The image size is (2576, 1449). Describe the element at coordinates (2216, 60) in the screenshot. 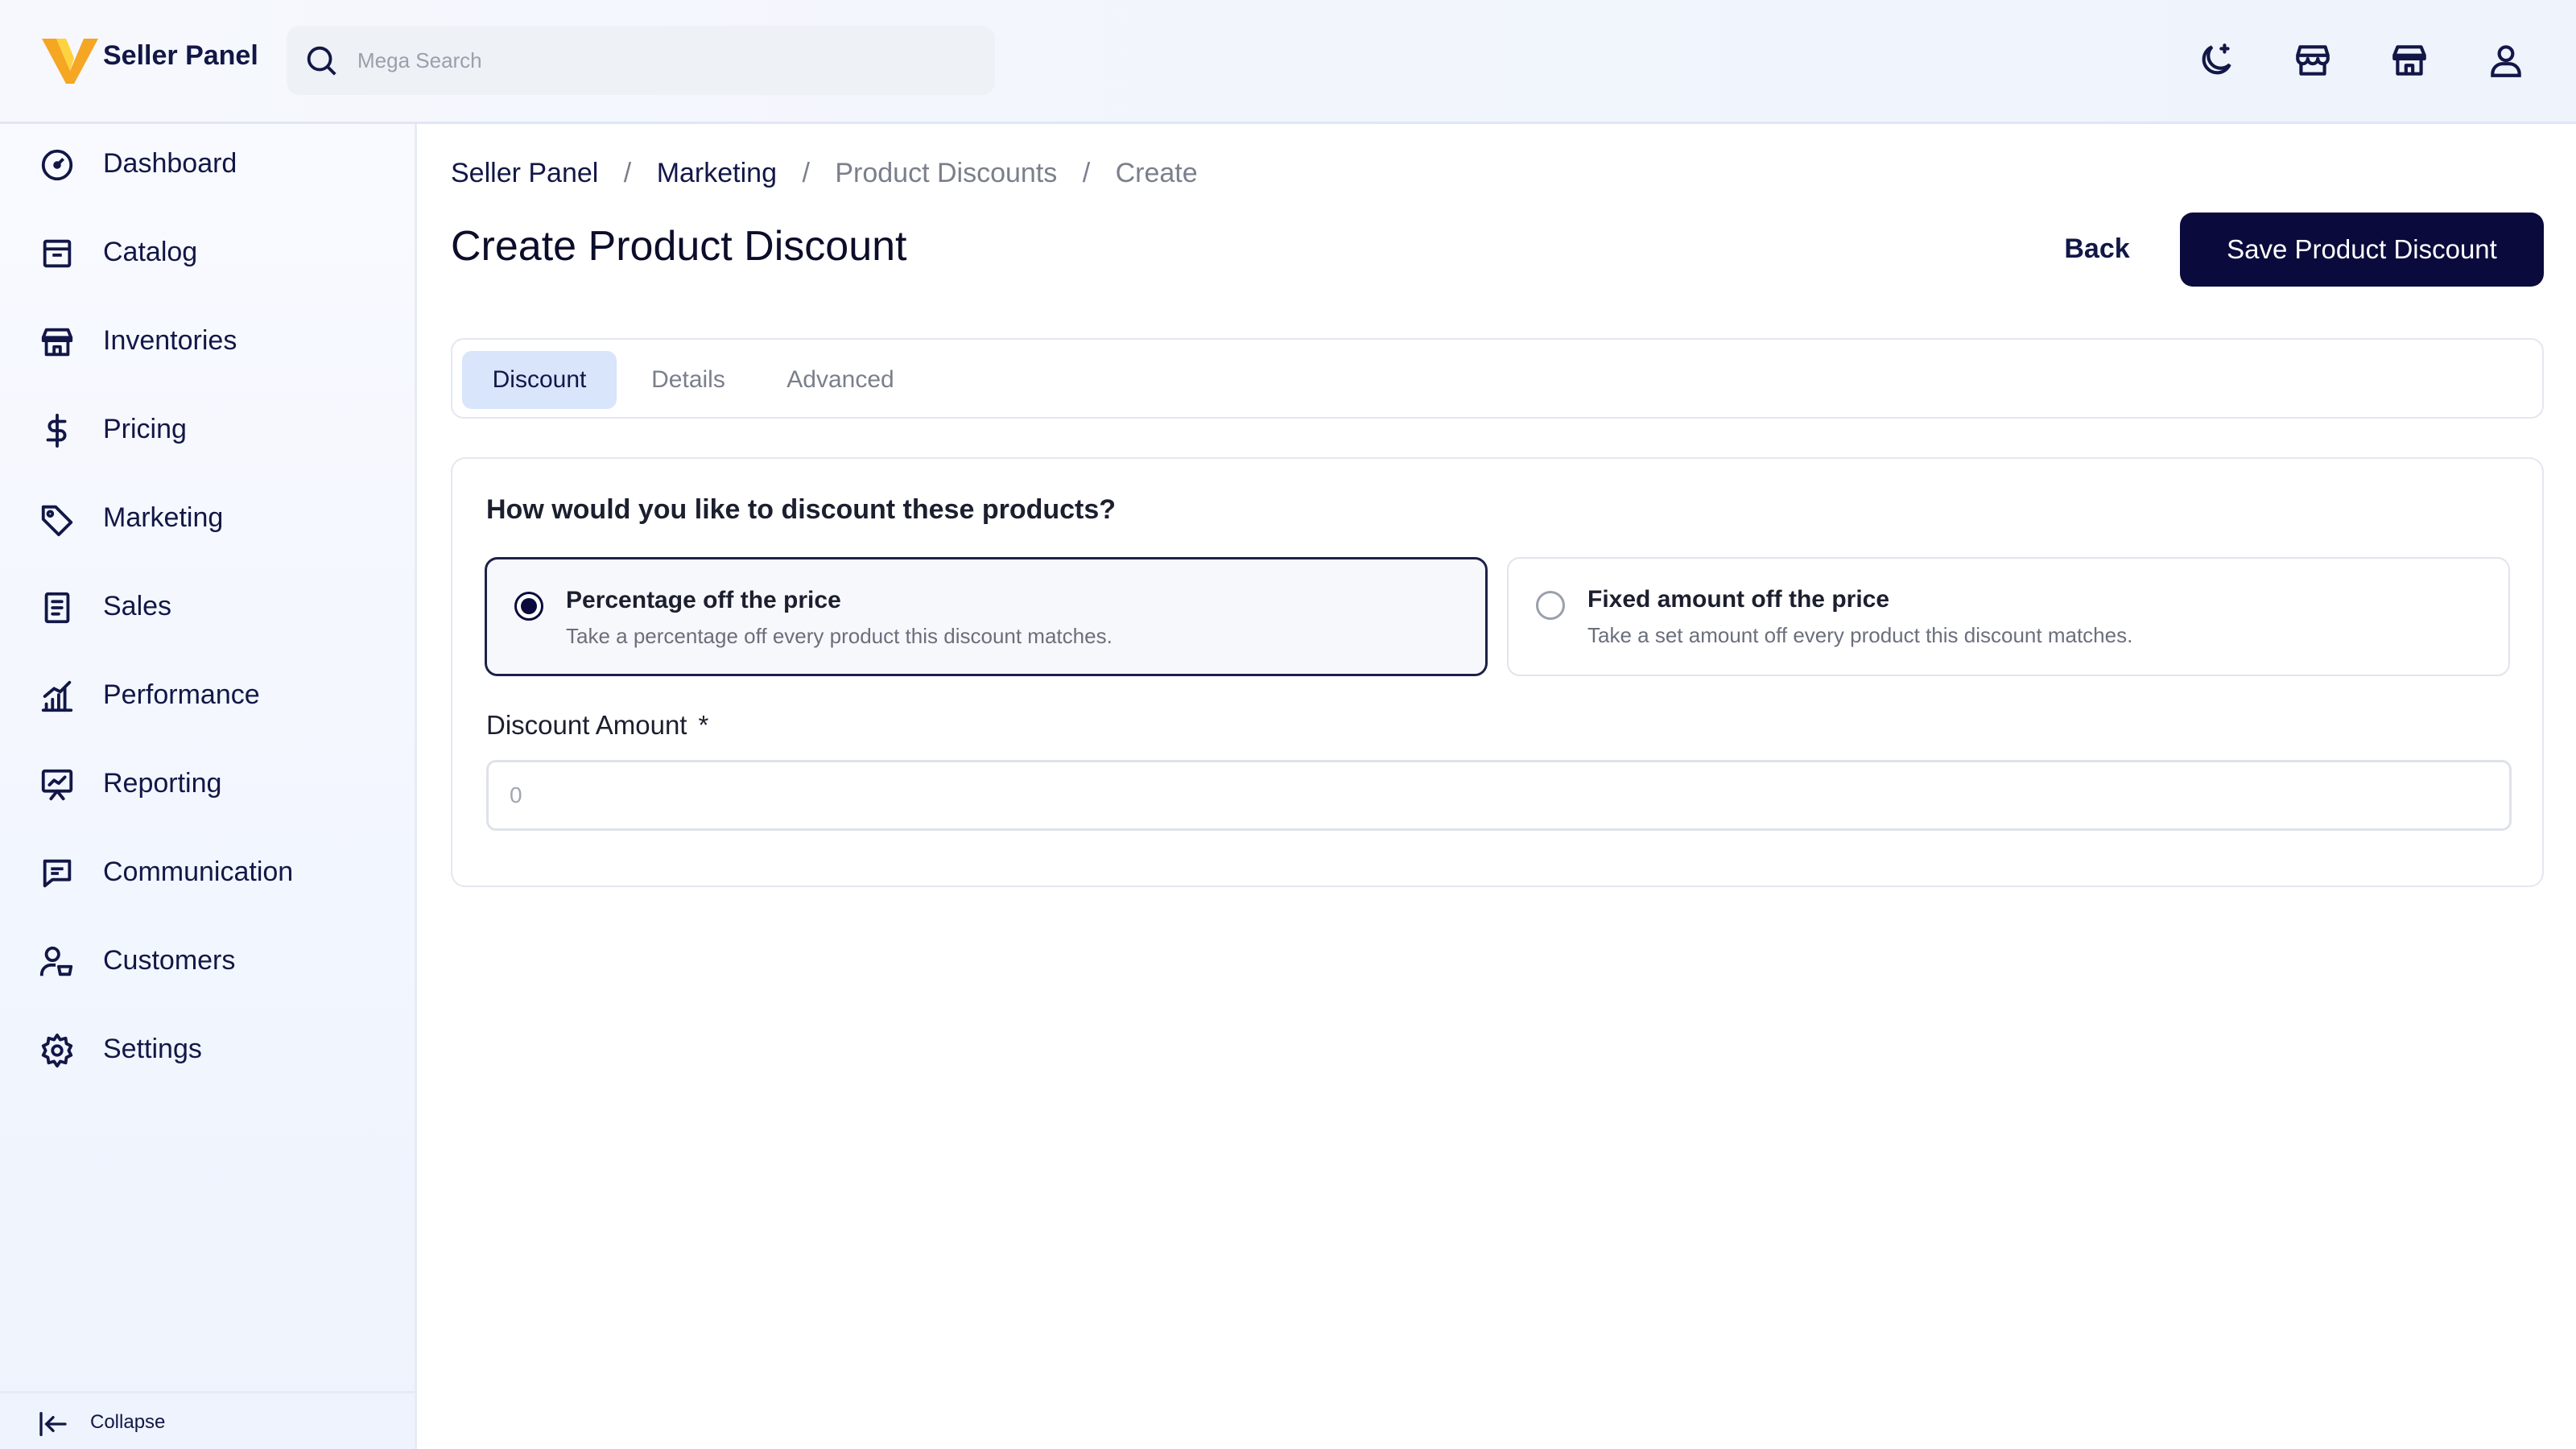

I see `moon-icon` at that location.